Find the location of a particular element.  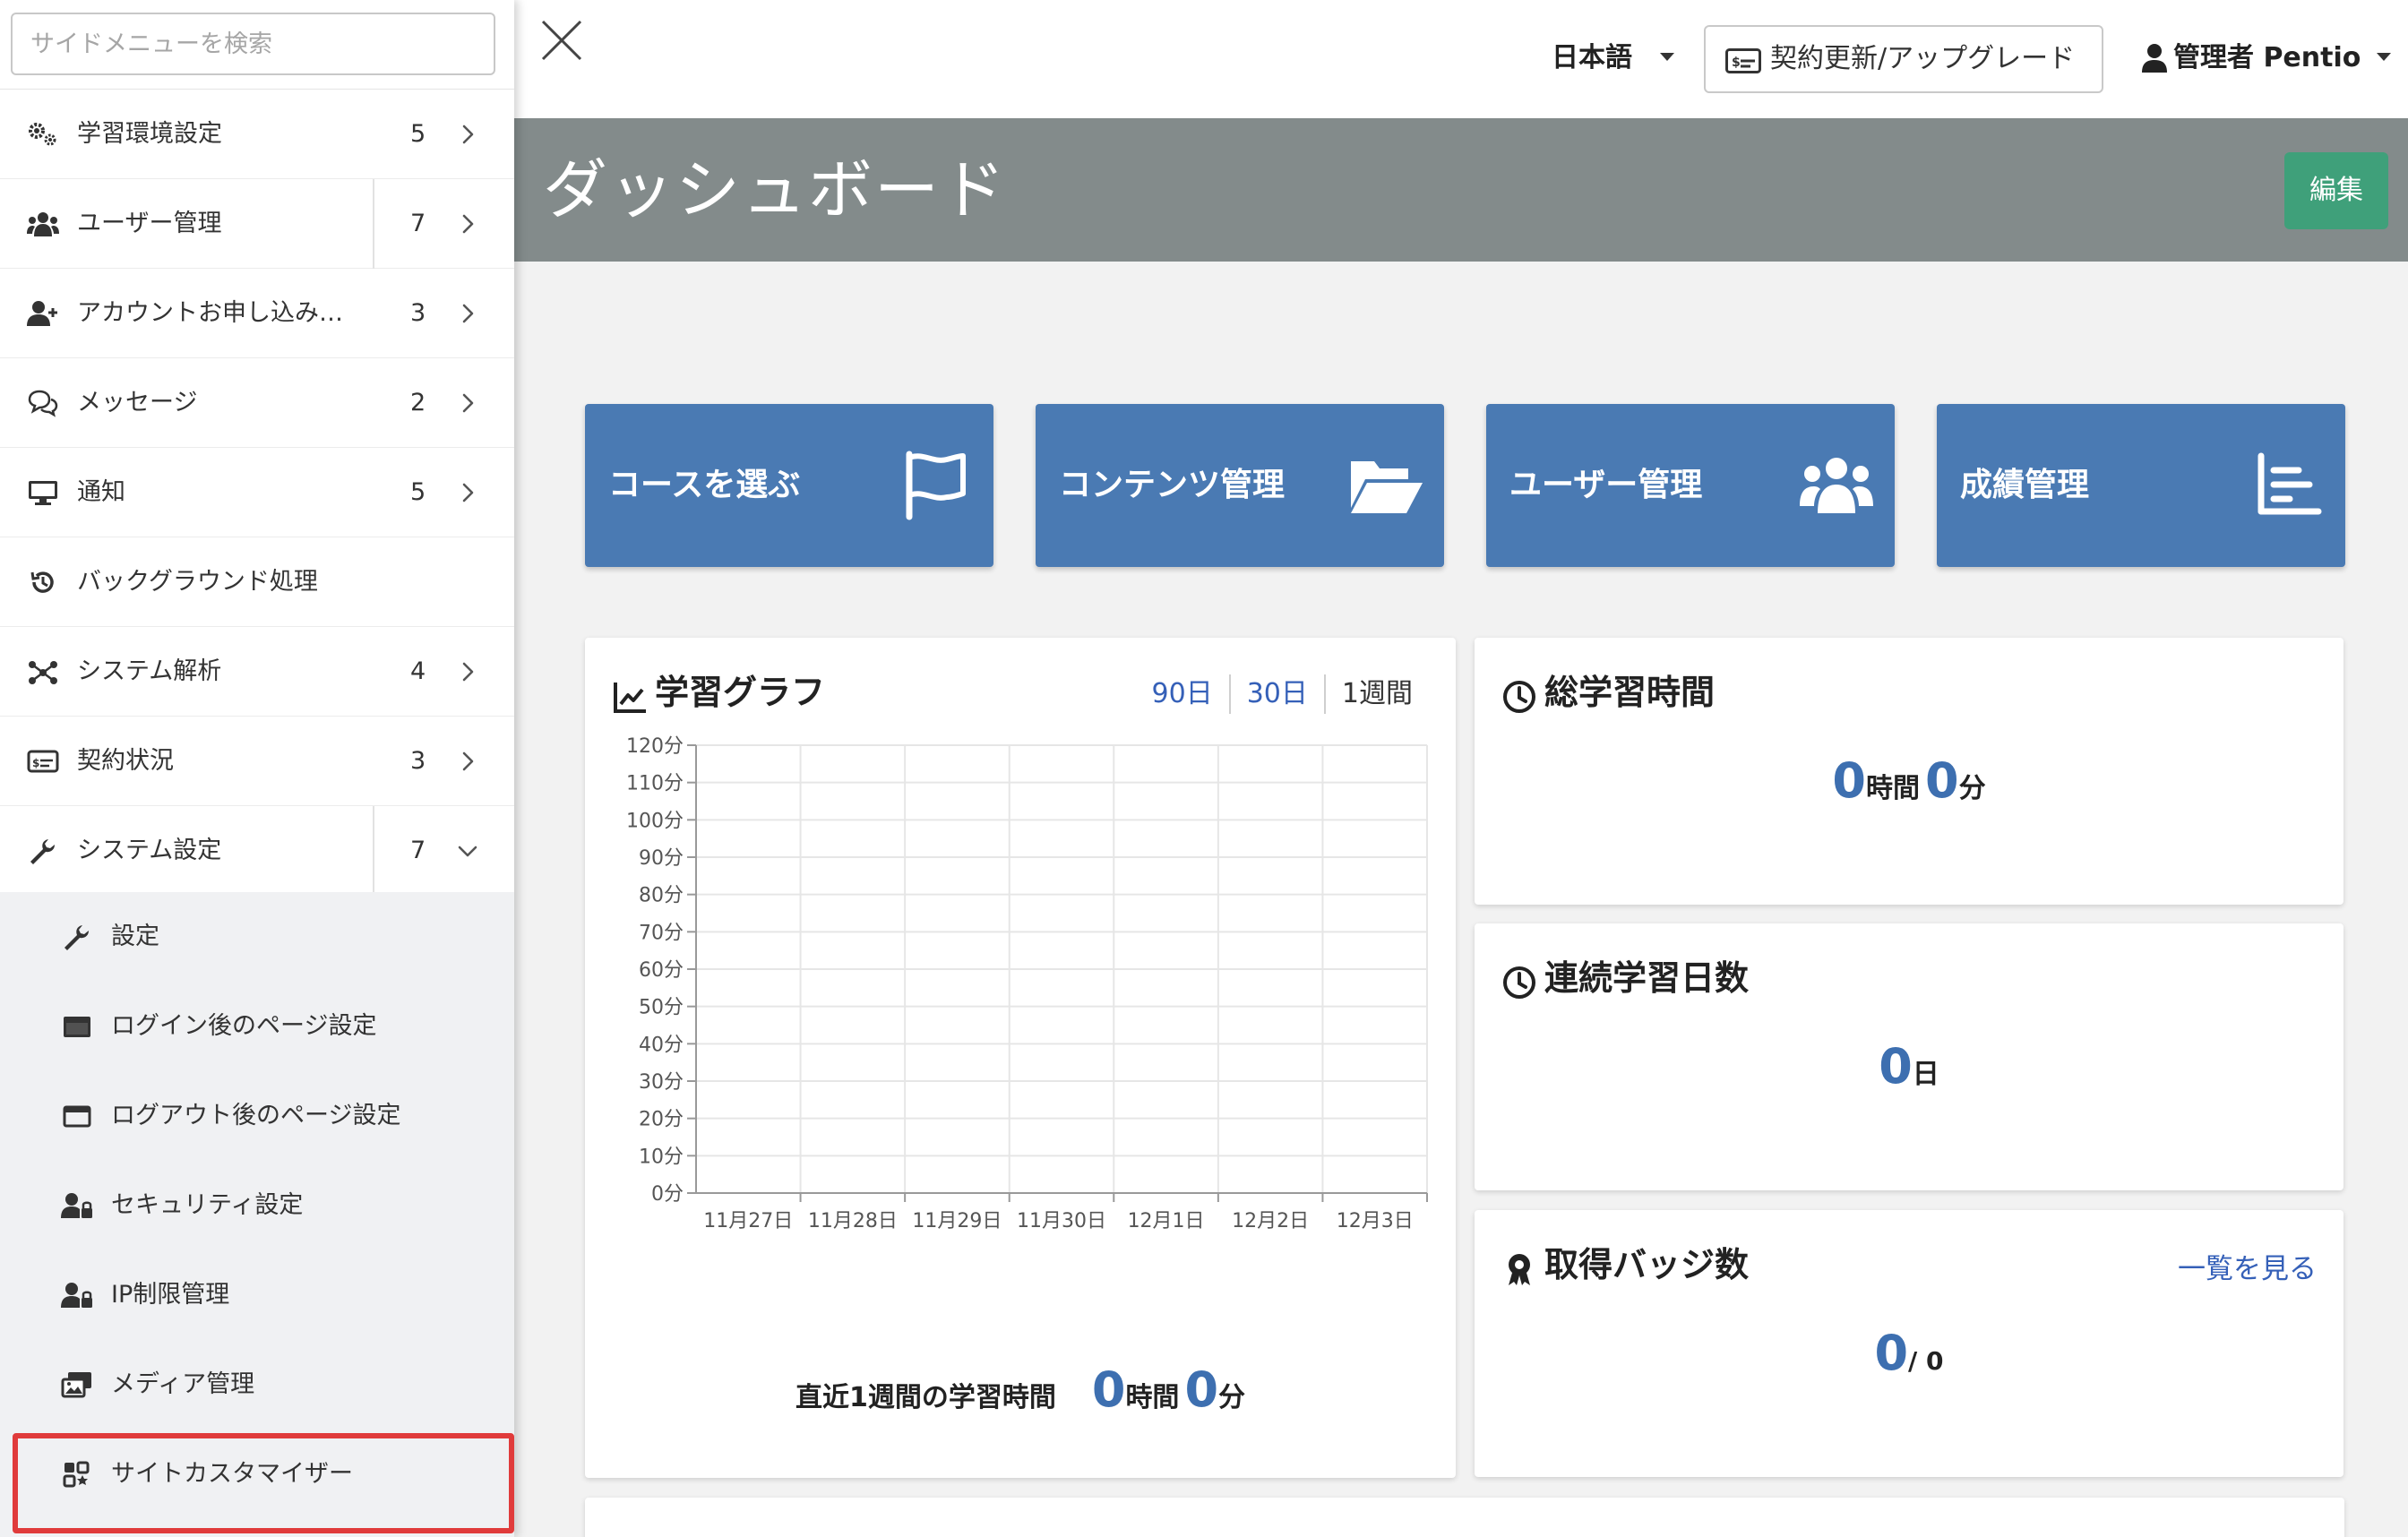

y-tick-label: 30分 is located at coordinates (661, 1082).